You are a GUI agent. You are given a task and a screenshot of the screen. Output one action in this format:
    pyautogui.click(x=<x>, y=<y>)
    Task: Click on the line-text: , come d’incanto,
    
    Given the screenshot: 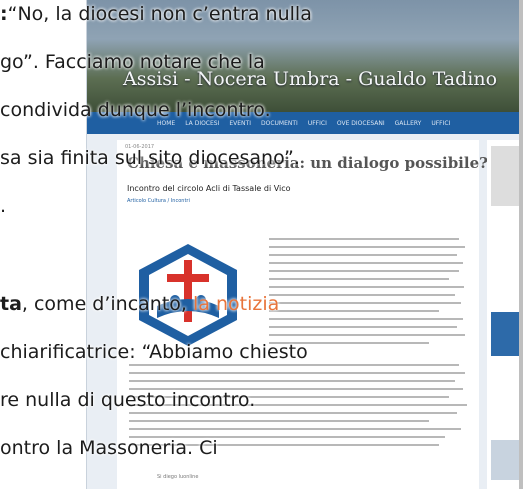 What is the action you would take?
    pyautogui.click(x=107, y=304)
    